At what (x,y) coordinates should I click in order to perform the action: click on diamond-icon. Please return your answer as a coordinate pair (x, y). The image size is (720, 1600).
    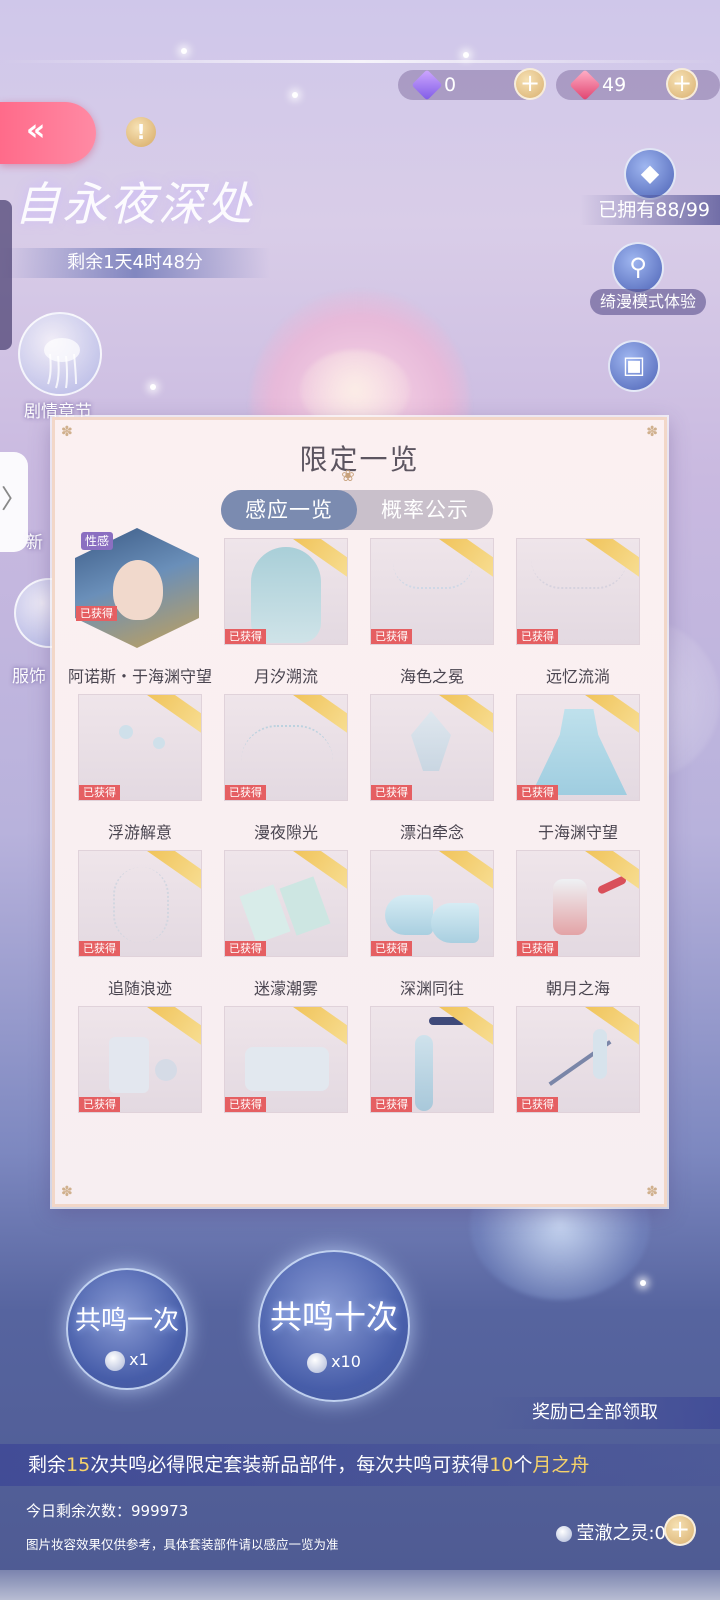
    Looking at the image, I should click on (427, 85).